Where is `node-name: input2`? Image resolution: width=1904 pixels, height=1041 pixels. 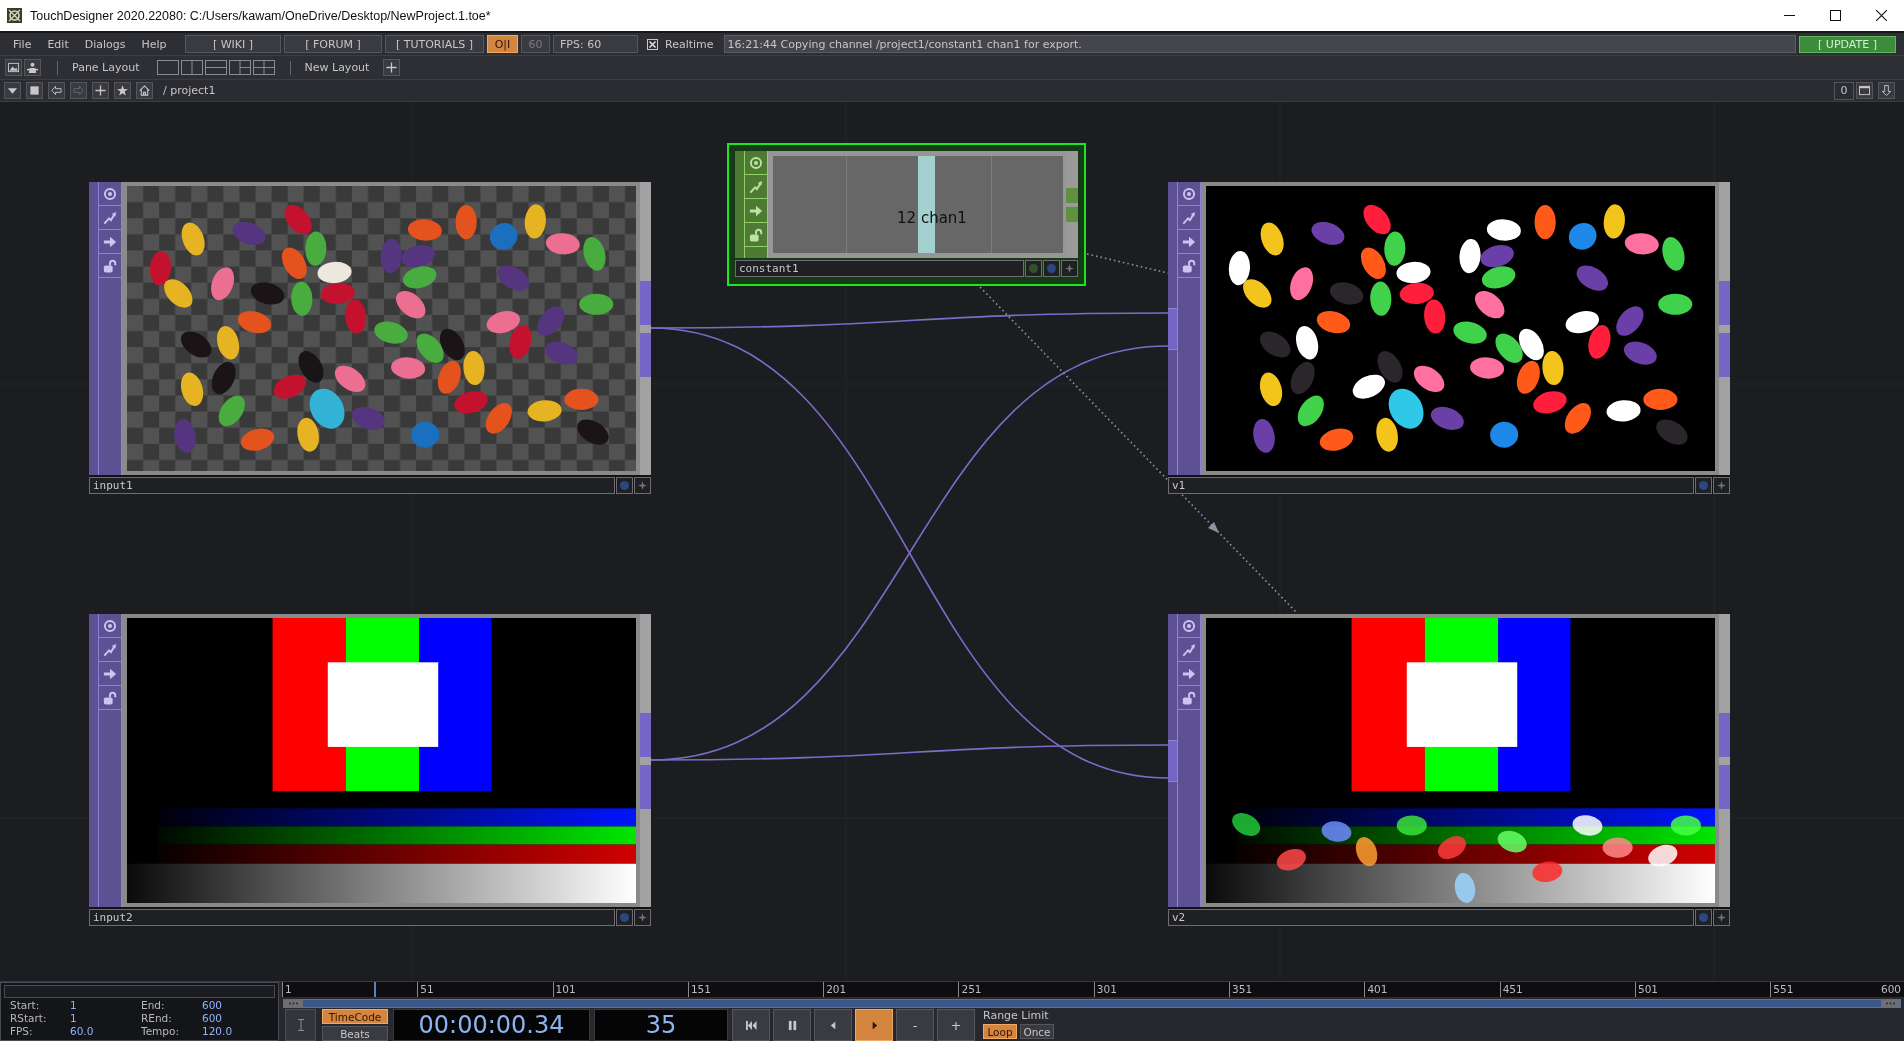 node-name: input2 is located at coordinates (352, 917).